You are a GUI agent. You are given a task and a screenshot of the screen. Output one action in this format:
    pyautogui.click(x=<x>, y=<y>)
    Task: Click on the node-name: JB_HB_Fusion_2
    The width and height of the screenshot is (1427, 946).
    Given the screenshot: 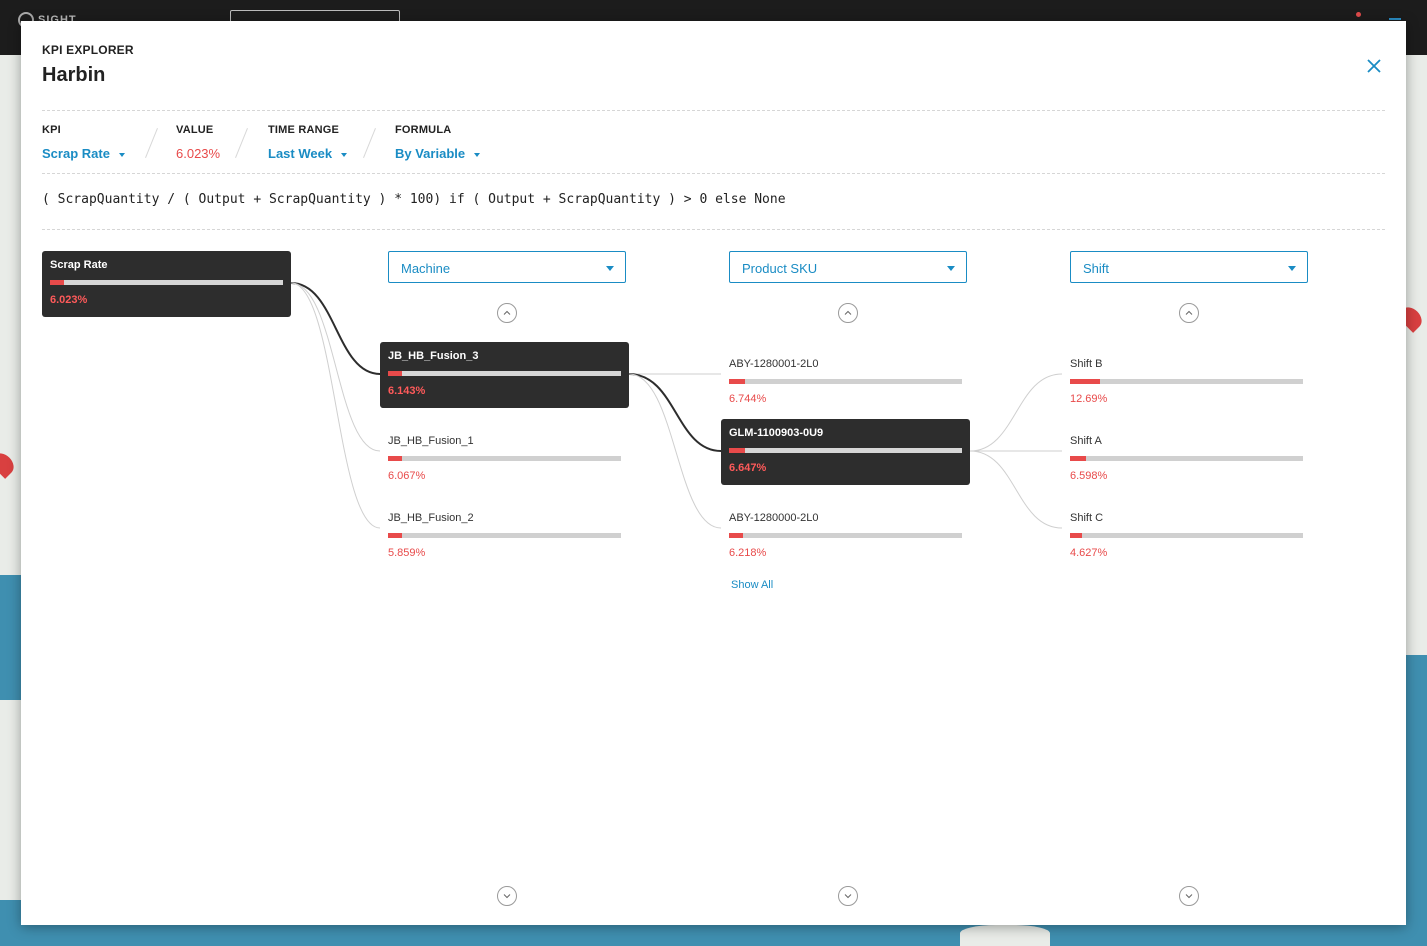 What is the action you would take?
    pyautogui.click(x=431, y=518)
    